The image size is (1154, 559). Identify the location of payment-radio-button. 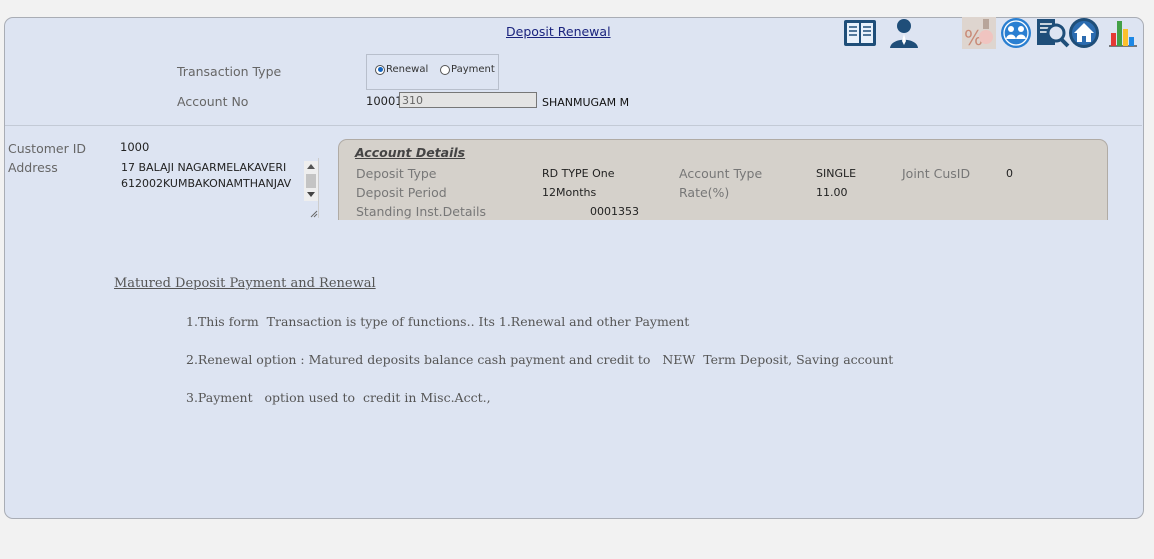
(445, 69).